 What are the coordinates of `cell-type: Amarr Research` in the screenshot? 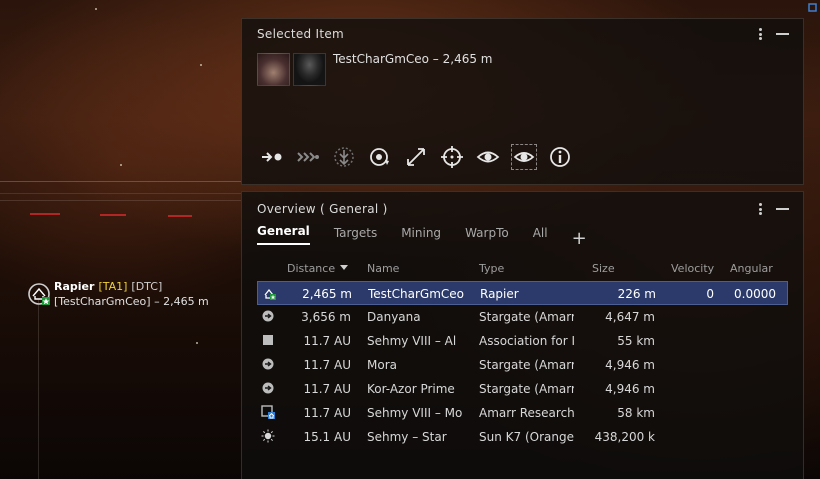 It's located at (526, 413).